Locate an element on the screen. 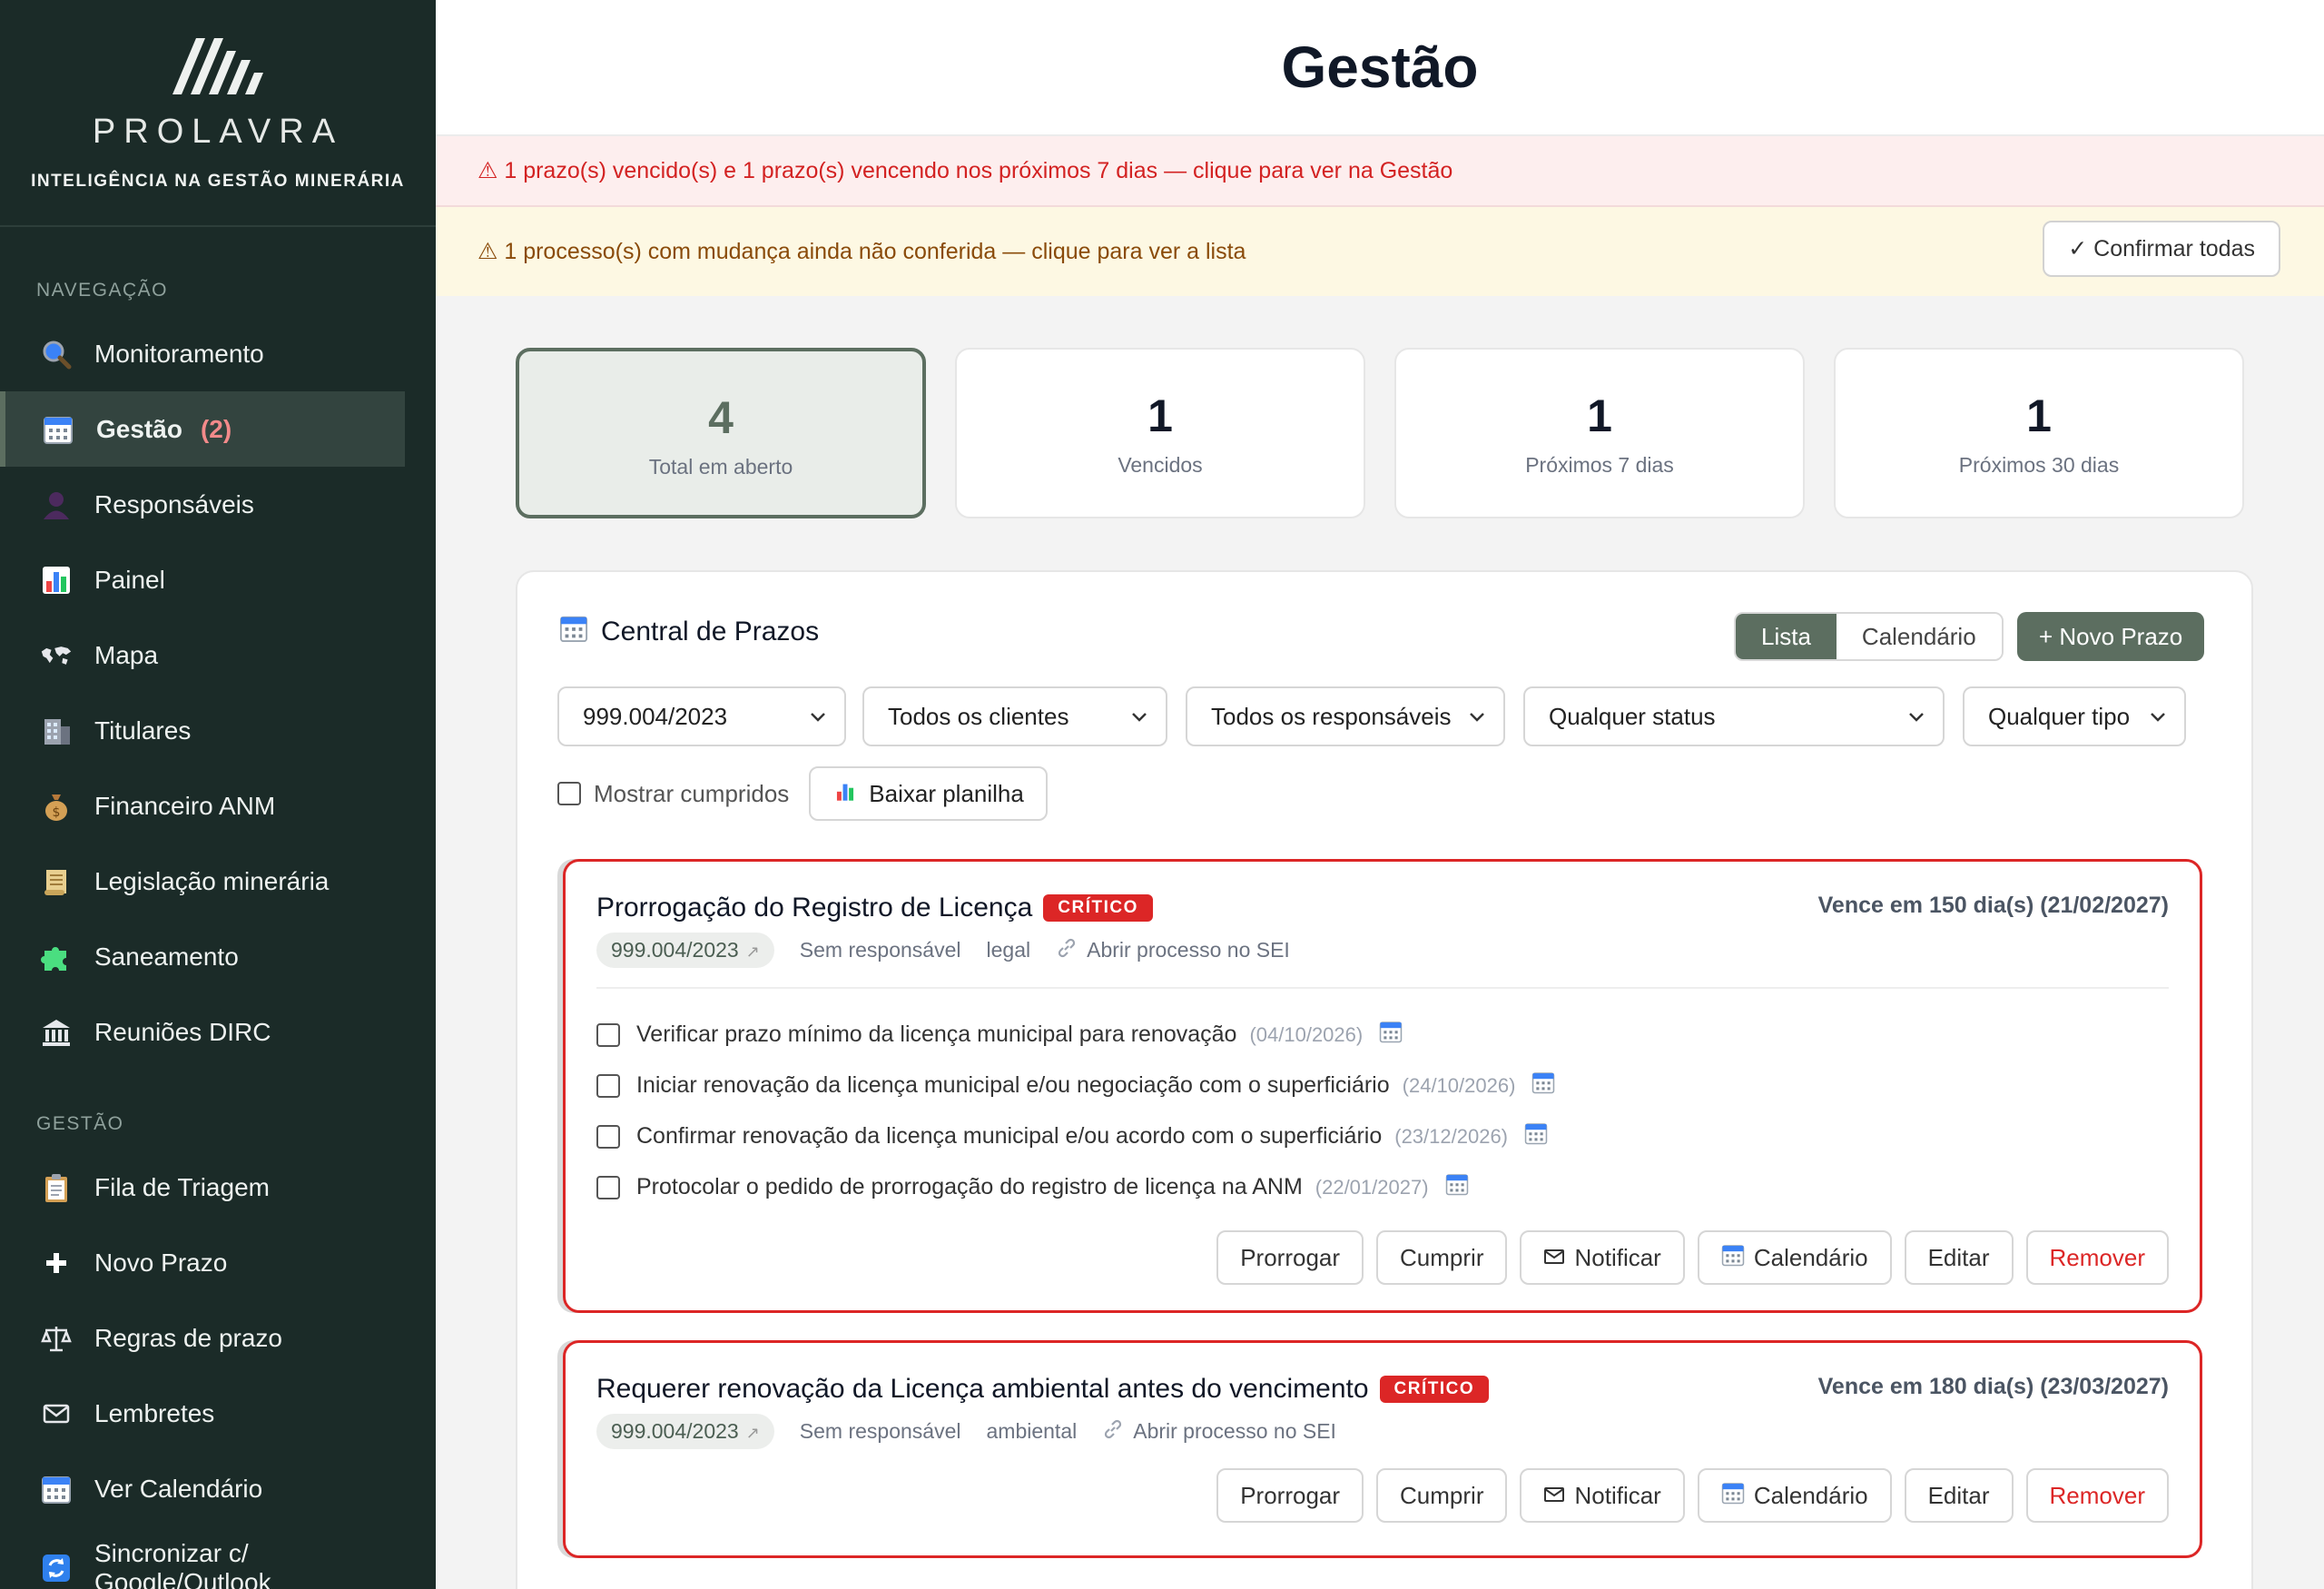  view-list-button: Lista is located at coordinates (1786, 636).